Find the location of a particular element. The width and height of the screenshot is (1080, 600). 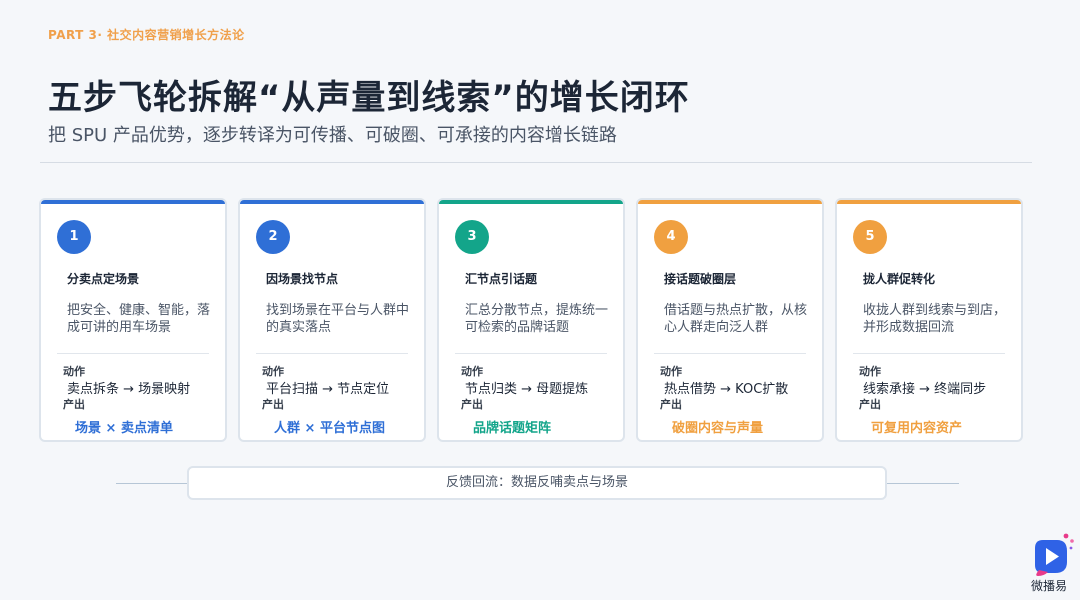

step-title: 接话题破圈层 is located at coordinates (700, 279).